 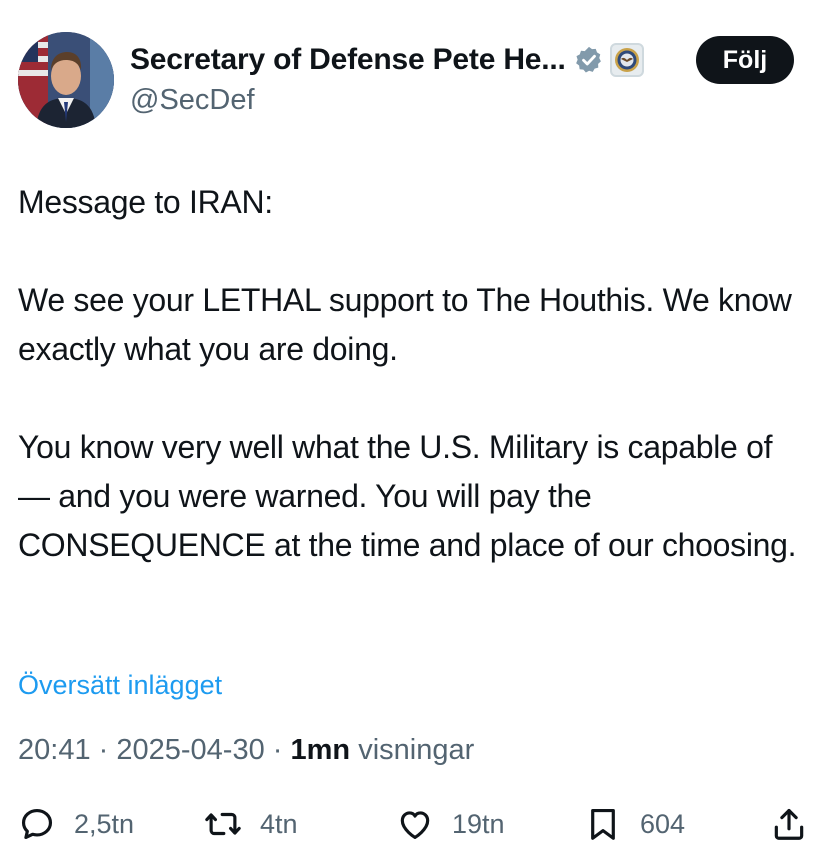 I want to click on reply-button: 2,5tn, so click(x=76, y=824).